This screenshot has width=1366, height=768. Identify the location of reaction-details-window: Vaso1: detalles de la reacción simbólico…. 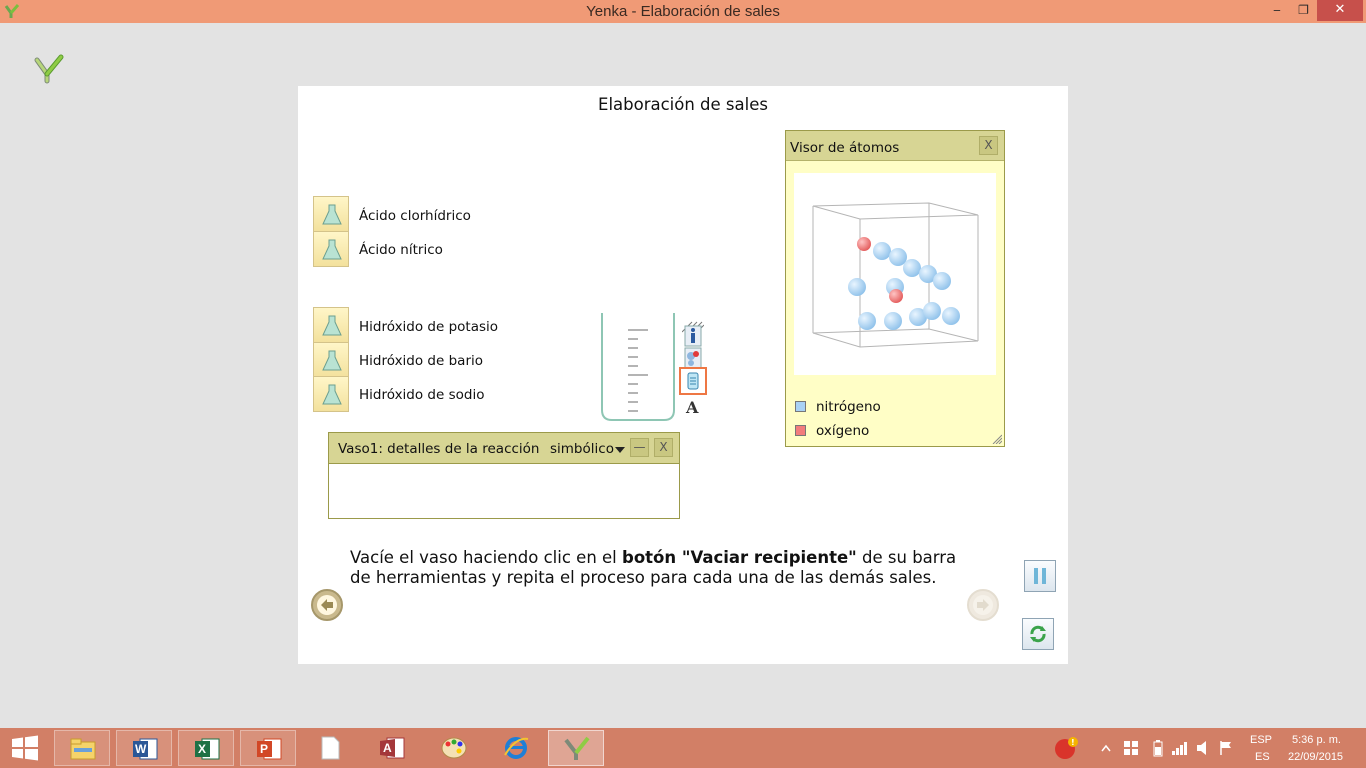
(504, 475).